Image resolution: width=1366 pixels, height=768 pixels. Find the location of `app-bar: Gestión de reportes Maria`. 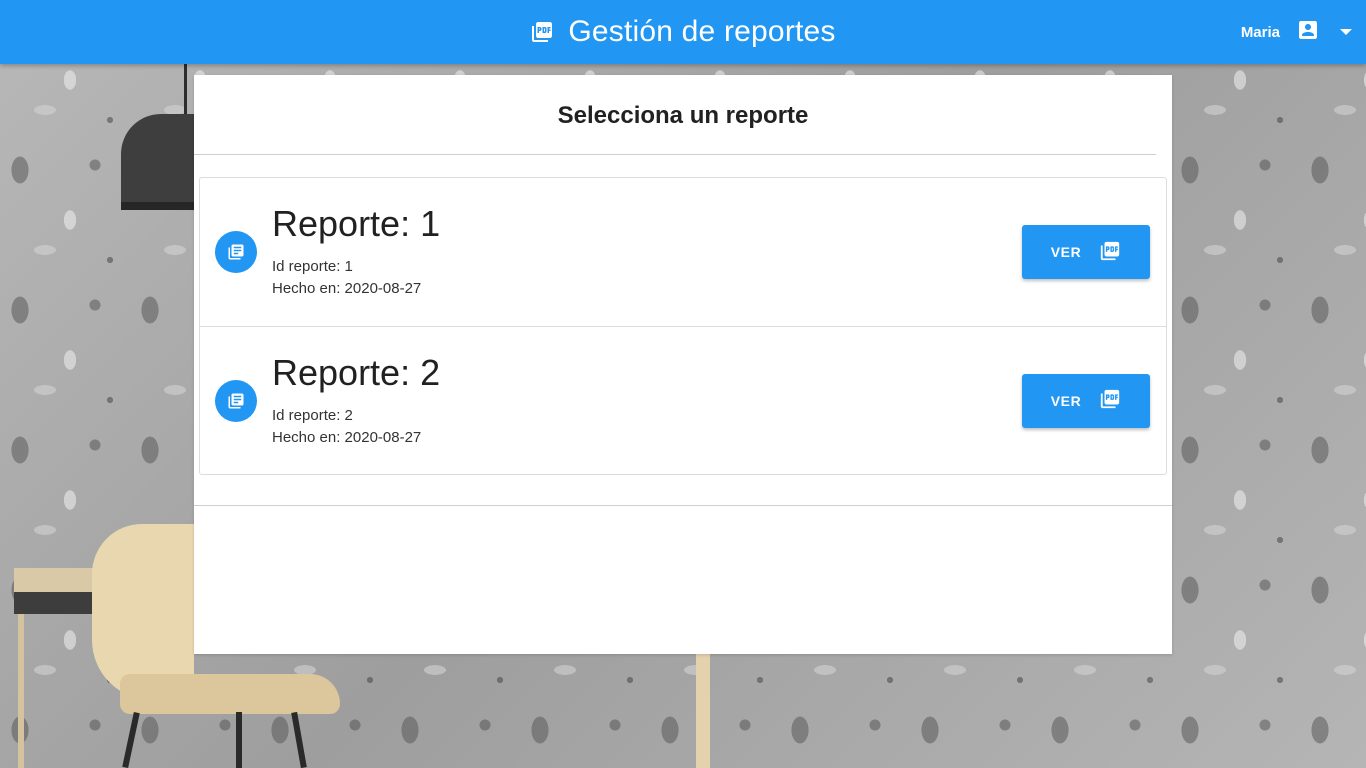

app-bar: Gestión de reportes Maria is located at coordinates (683, 32).